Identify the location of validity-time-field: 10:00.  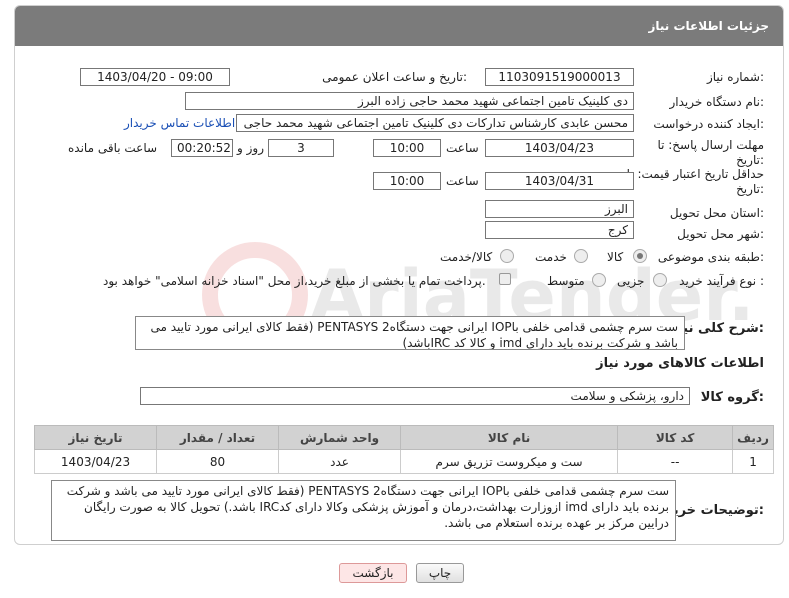
(407, 181).